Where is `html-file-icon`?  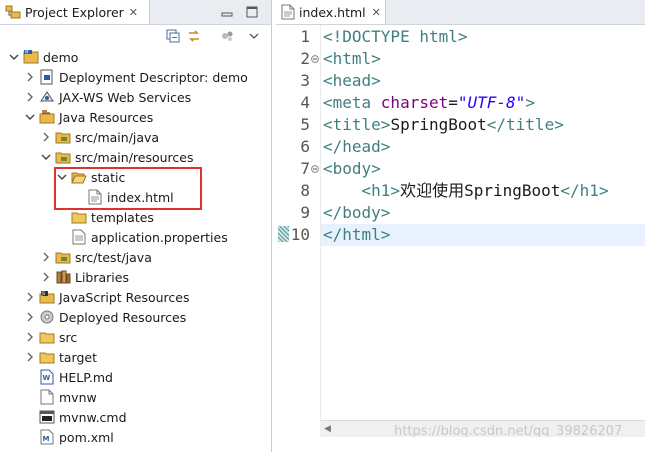
html-file-icon is located at coordinates (288, 12).